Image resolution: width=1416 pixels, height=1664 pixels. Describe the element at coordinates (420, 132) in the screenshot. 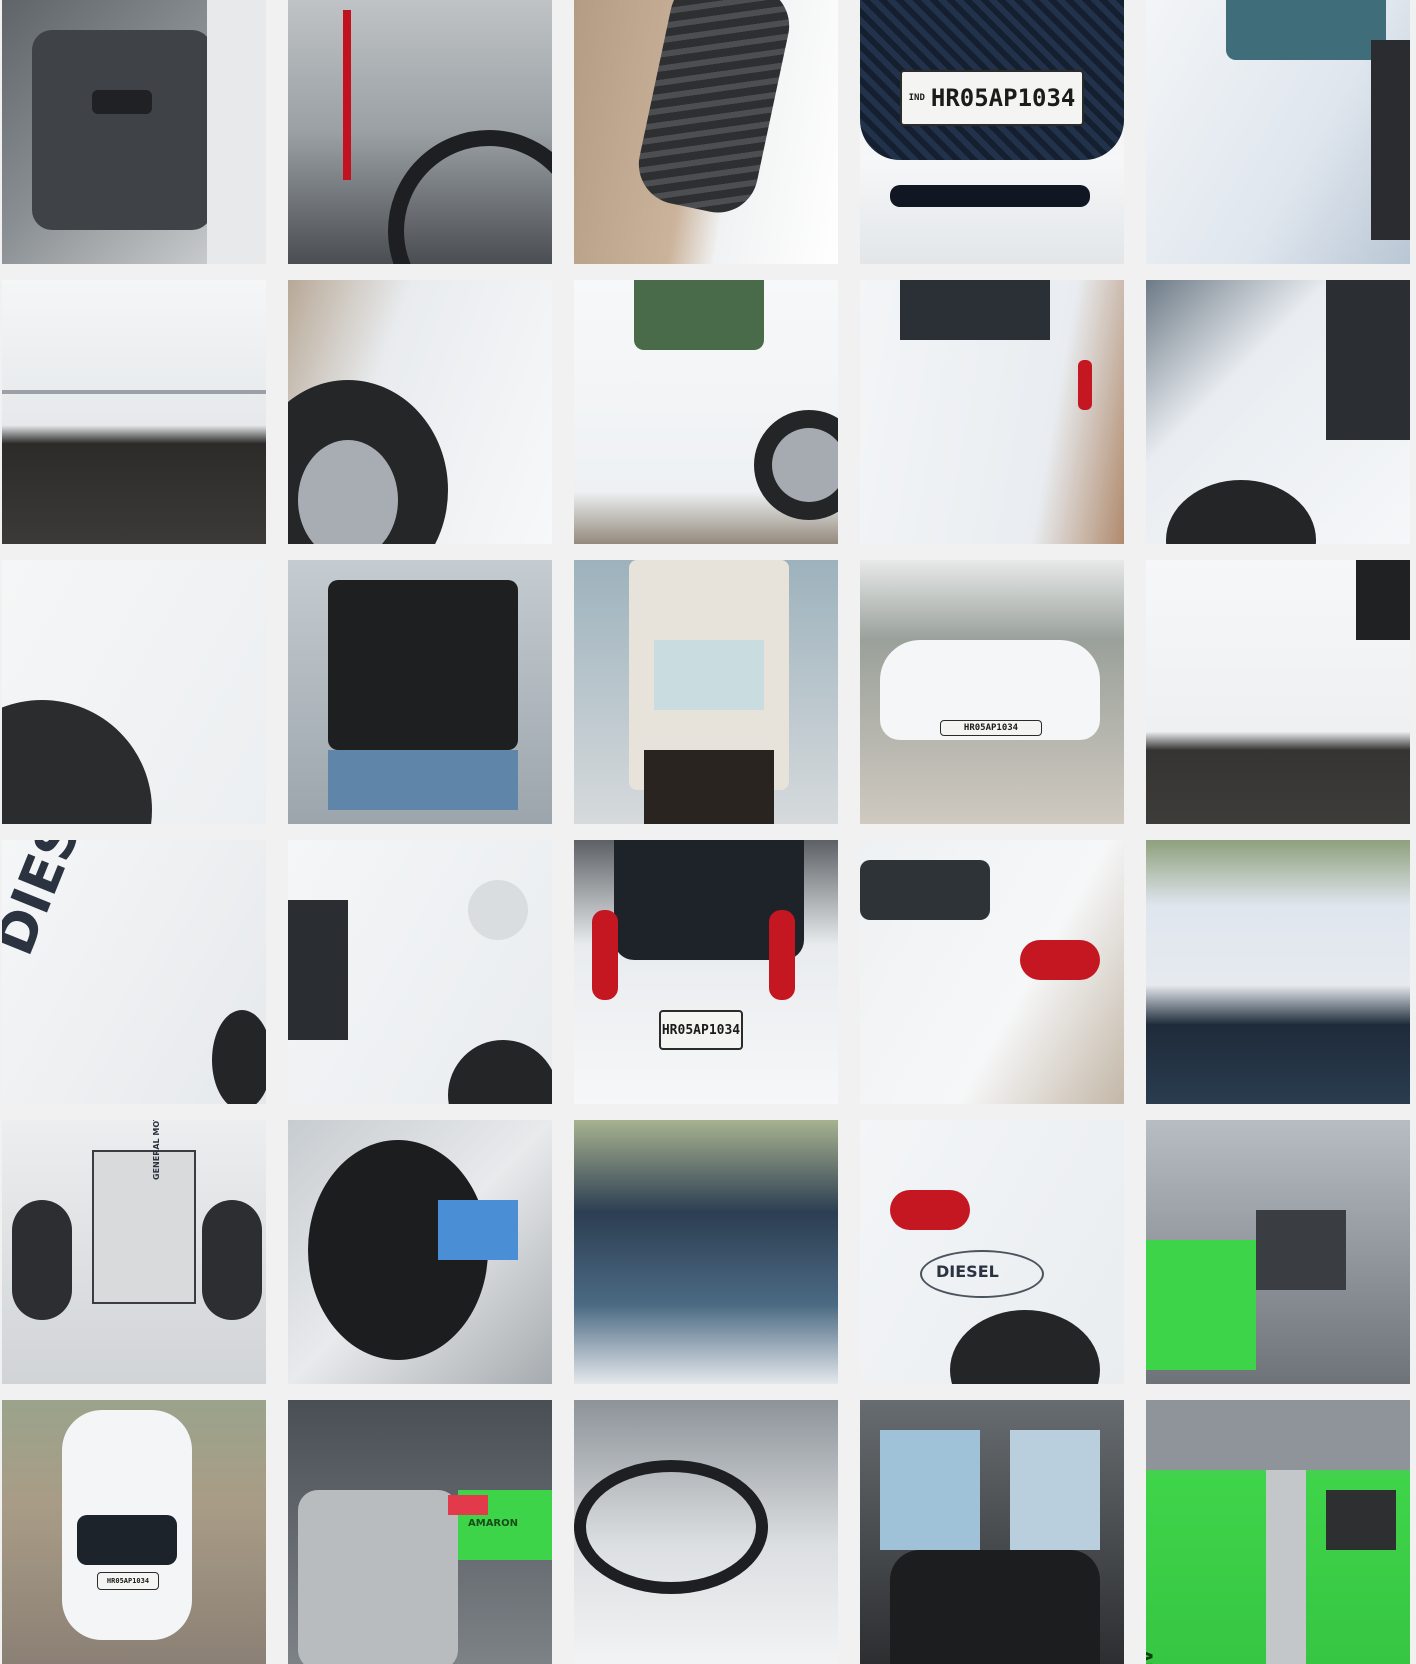

I see `photo-dashboard-steering` at that location.